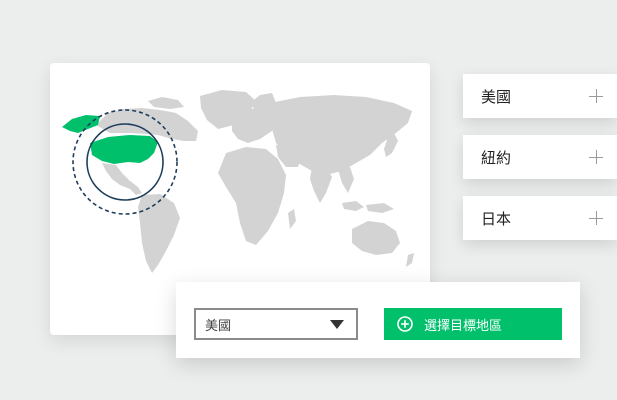 This screenshot has width=617, height=400. I want to click on caret-down-icon, so click(337, 324).